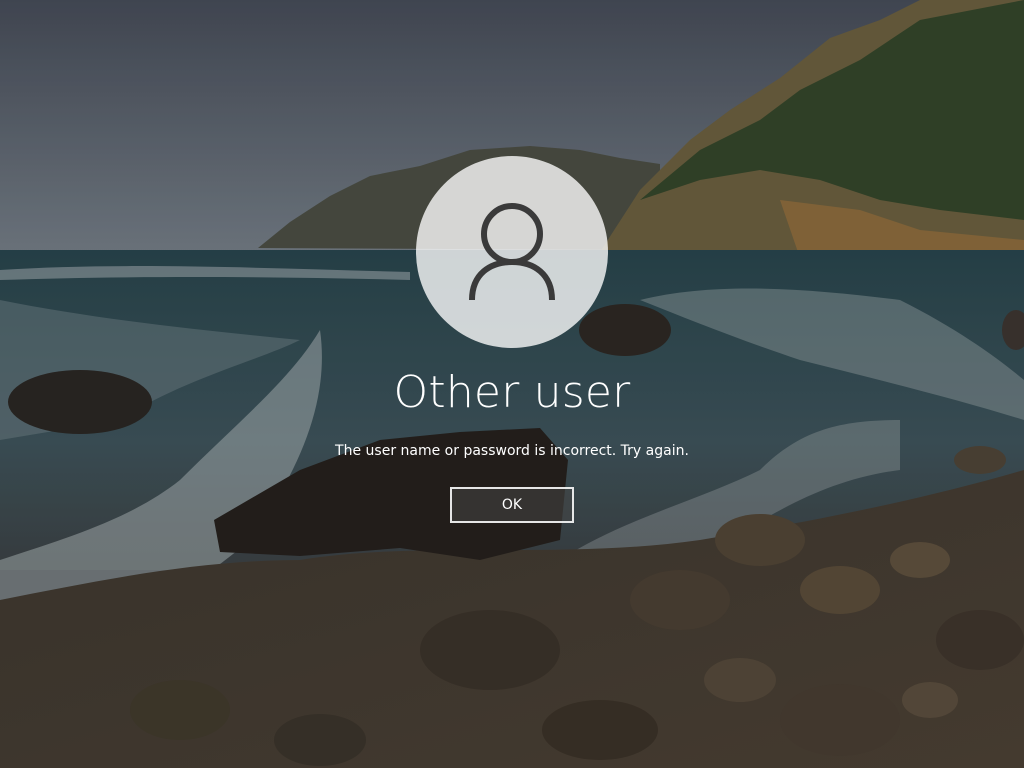 This screenshot has width=1024, height=768. I want to click on user-avatar, so click(512, 252).